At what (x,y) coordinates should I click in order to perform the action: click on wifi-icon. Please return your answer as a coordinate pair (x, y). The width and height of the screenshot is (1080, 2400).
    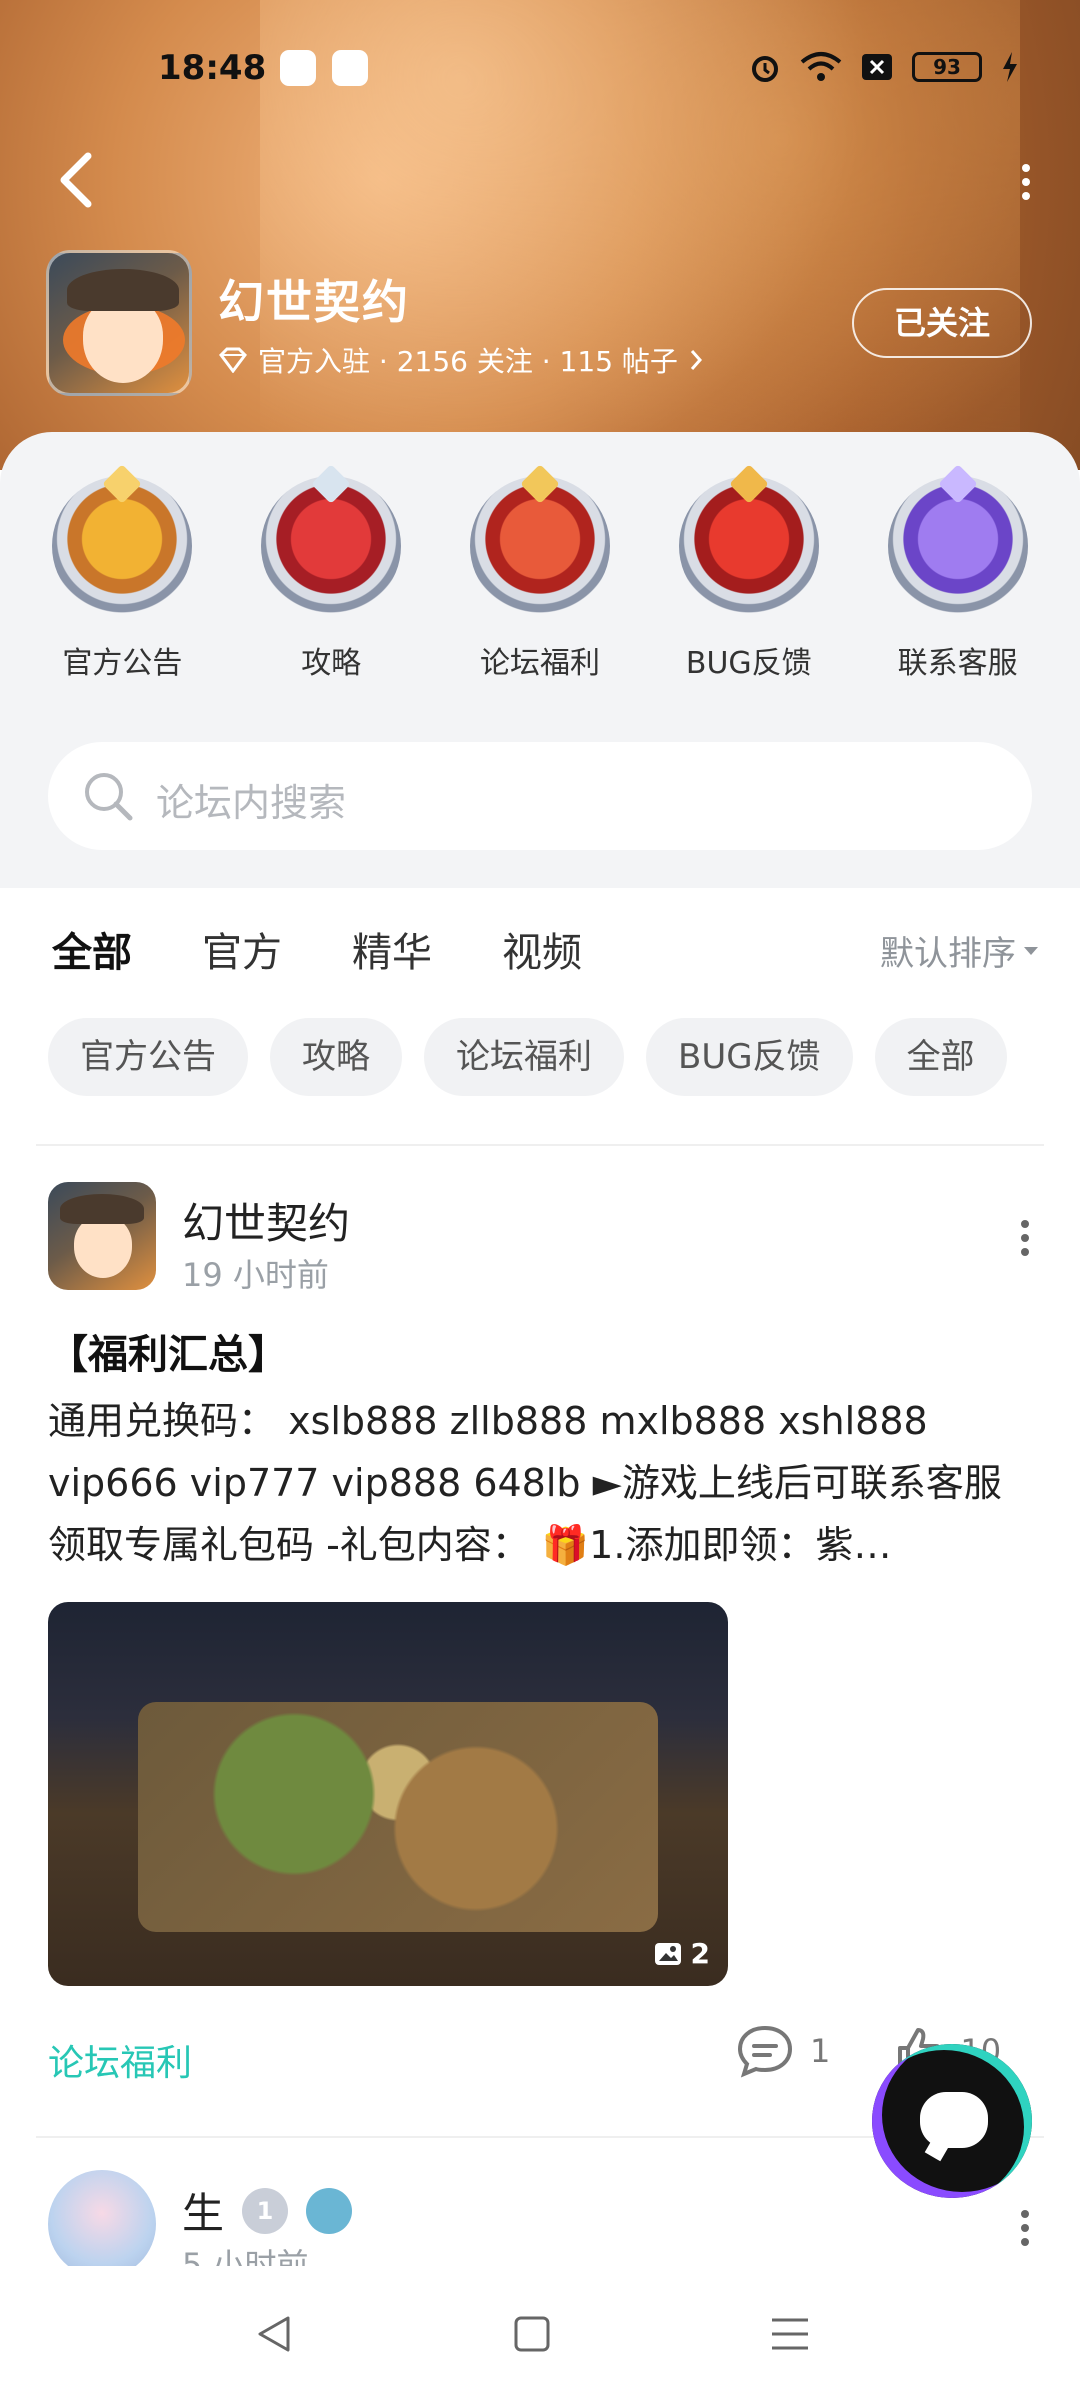
    Looking at the image, I should click on (821, 66).